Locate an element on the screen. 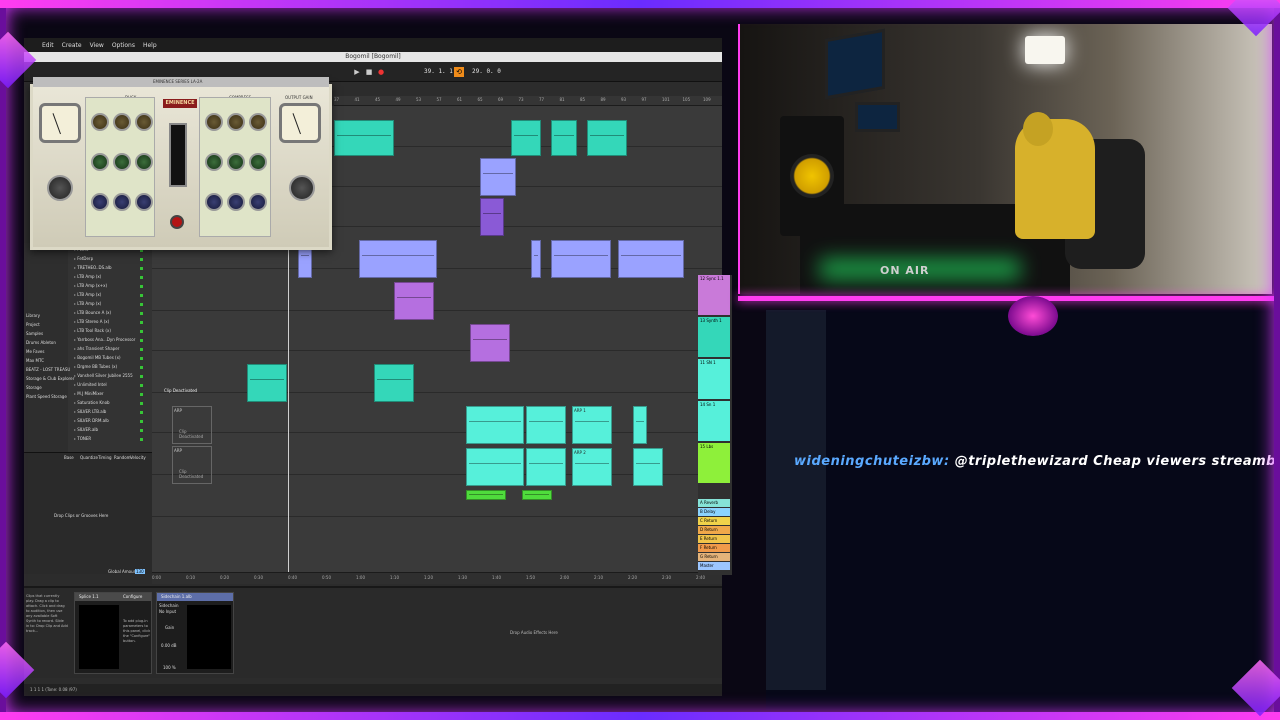 The height and width of the screenshot is (720, 1280). browser-device-item: M.J MiniMixer is located at coordinates (88, 393).